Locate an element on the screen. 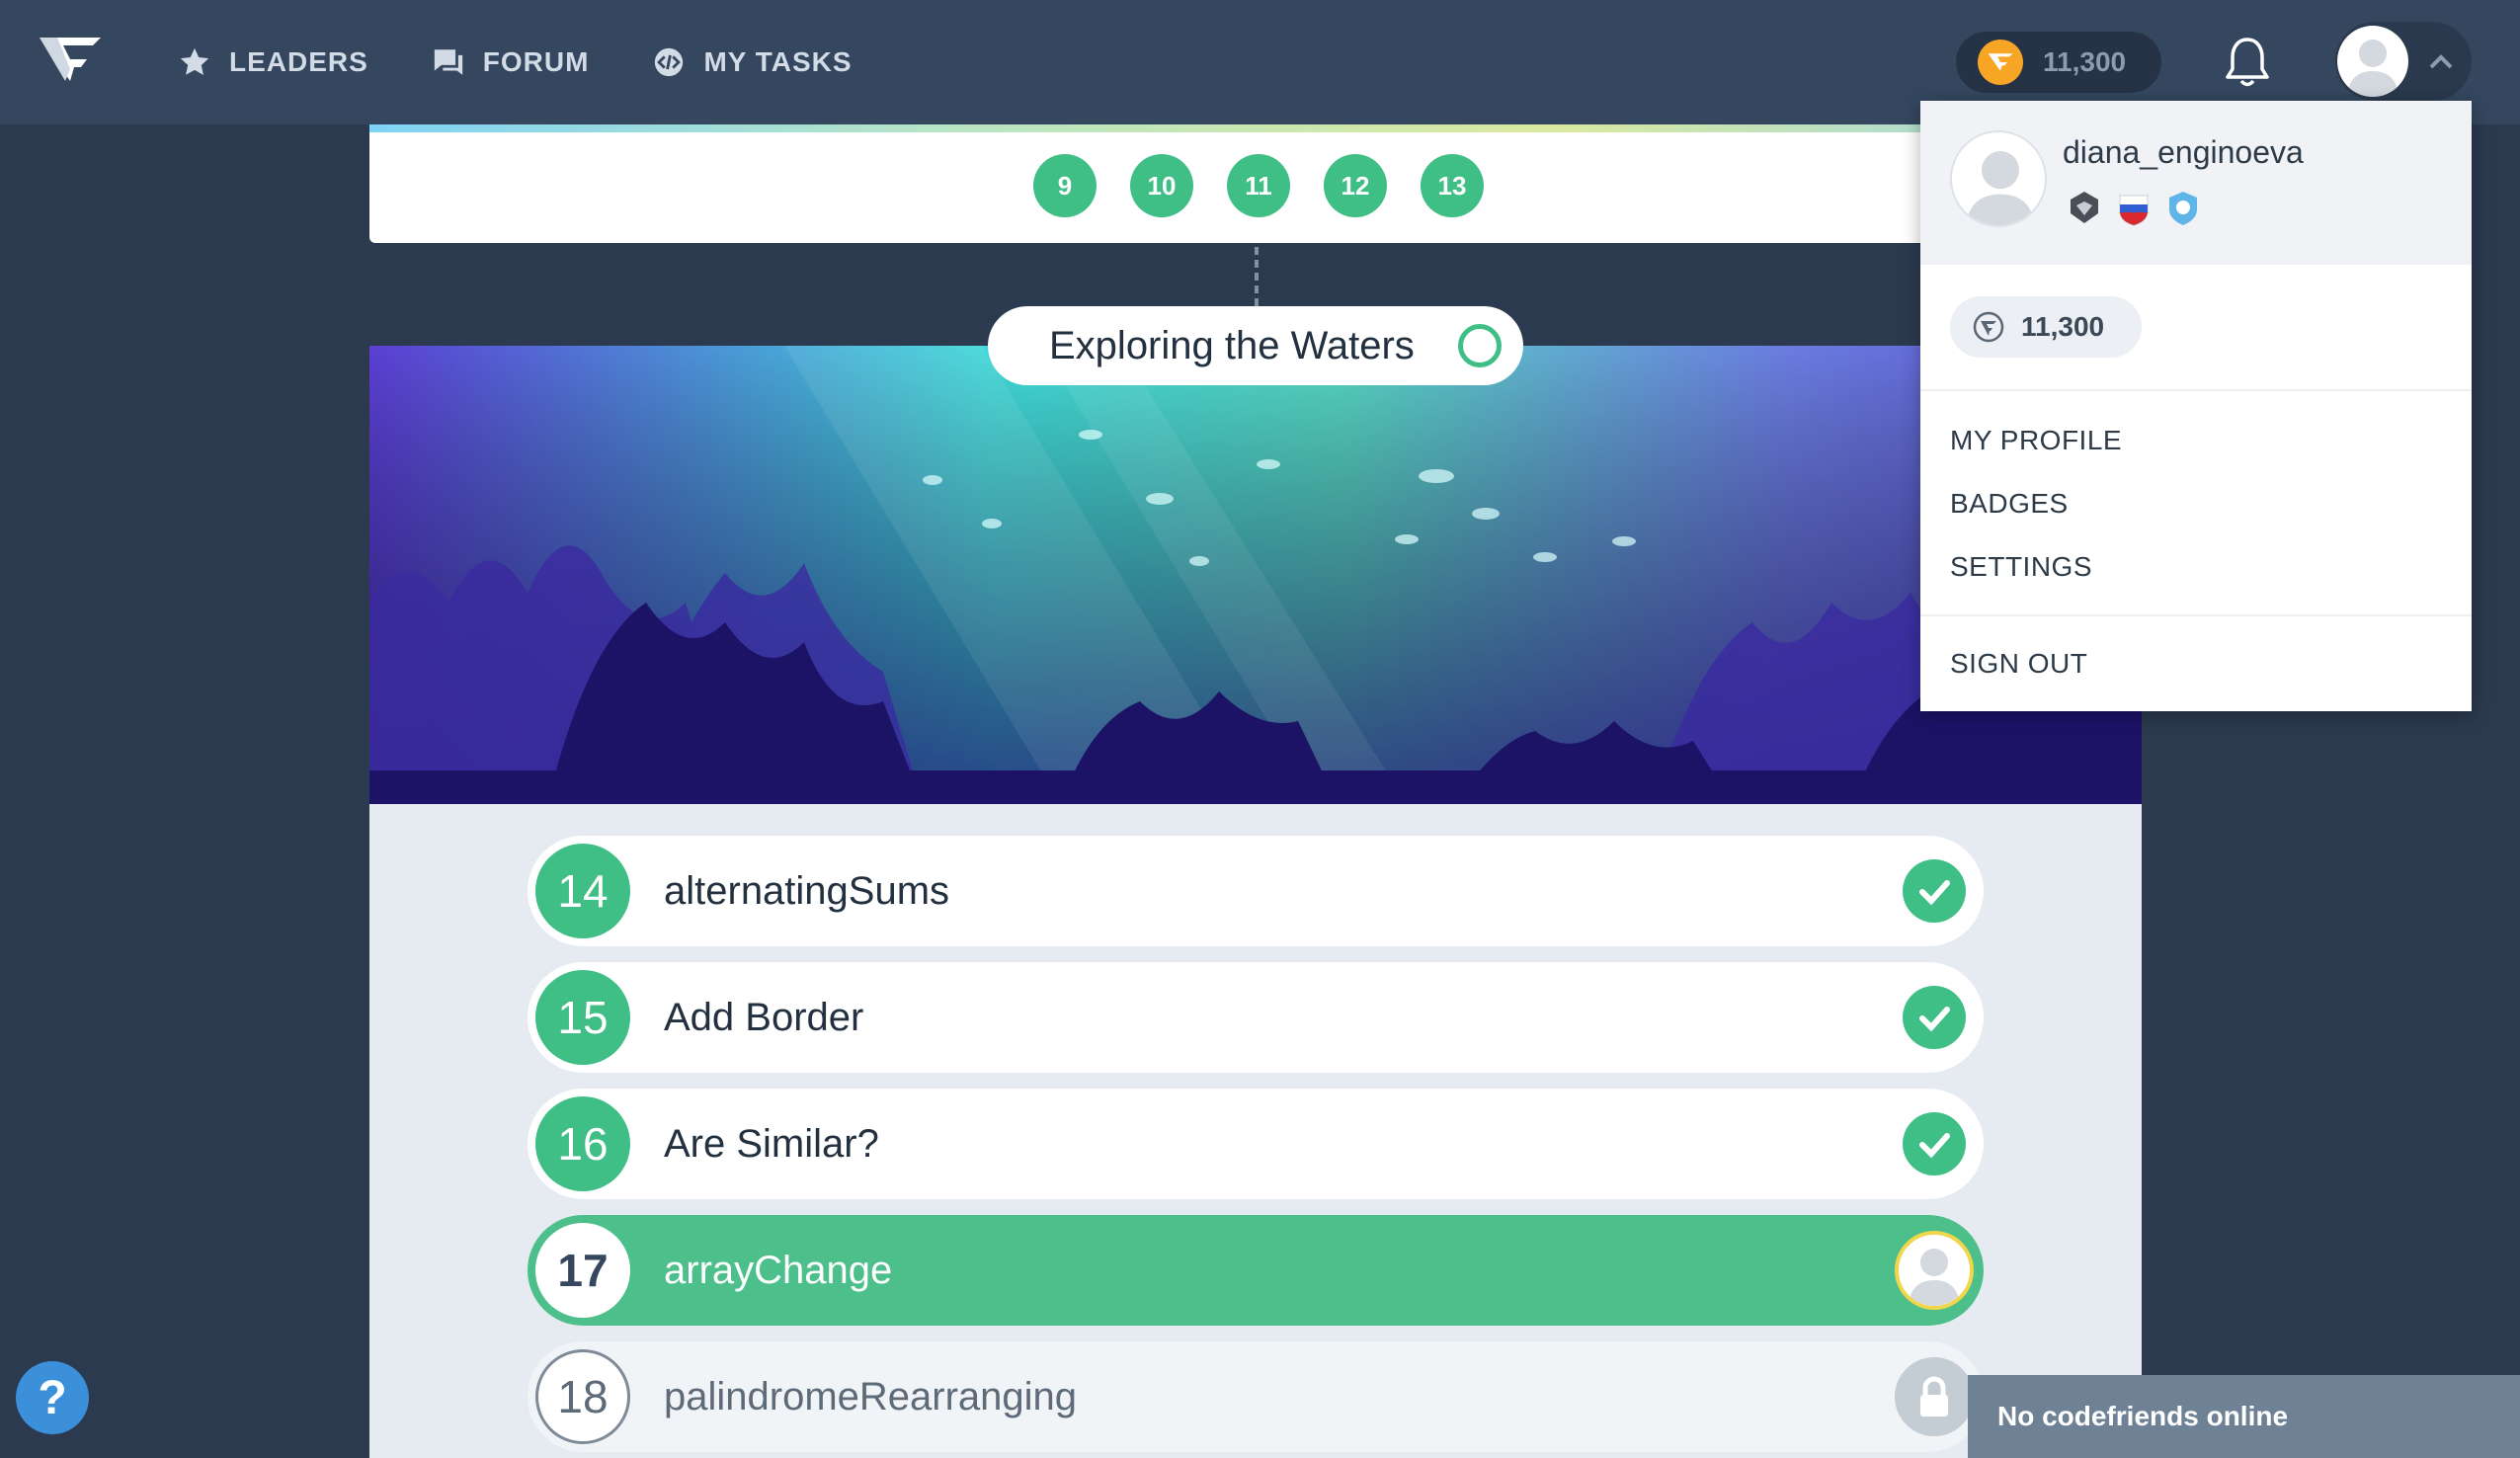  forum-icon is located at coordinates (448, 62).